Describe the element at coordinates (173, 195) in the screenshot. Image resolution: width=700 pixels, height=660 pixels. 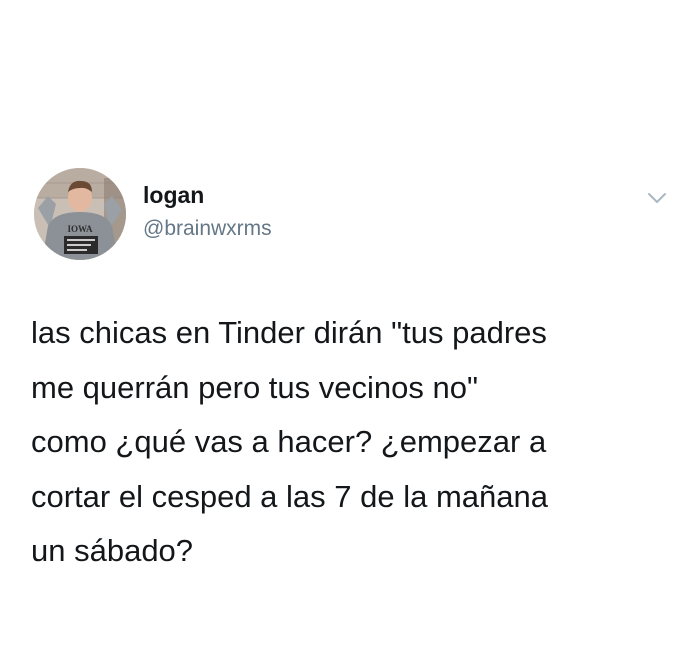
I see `author-name: logan` at that location.